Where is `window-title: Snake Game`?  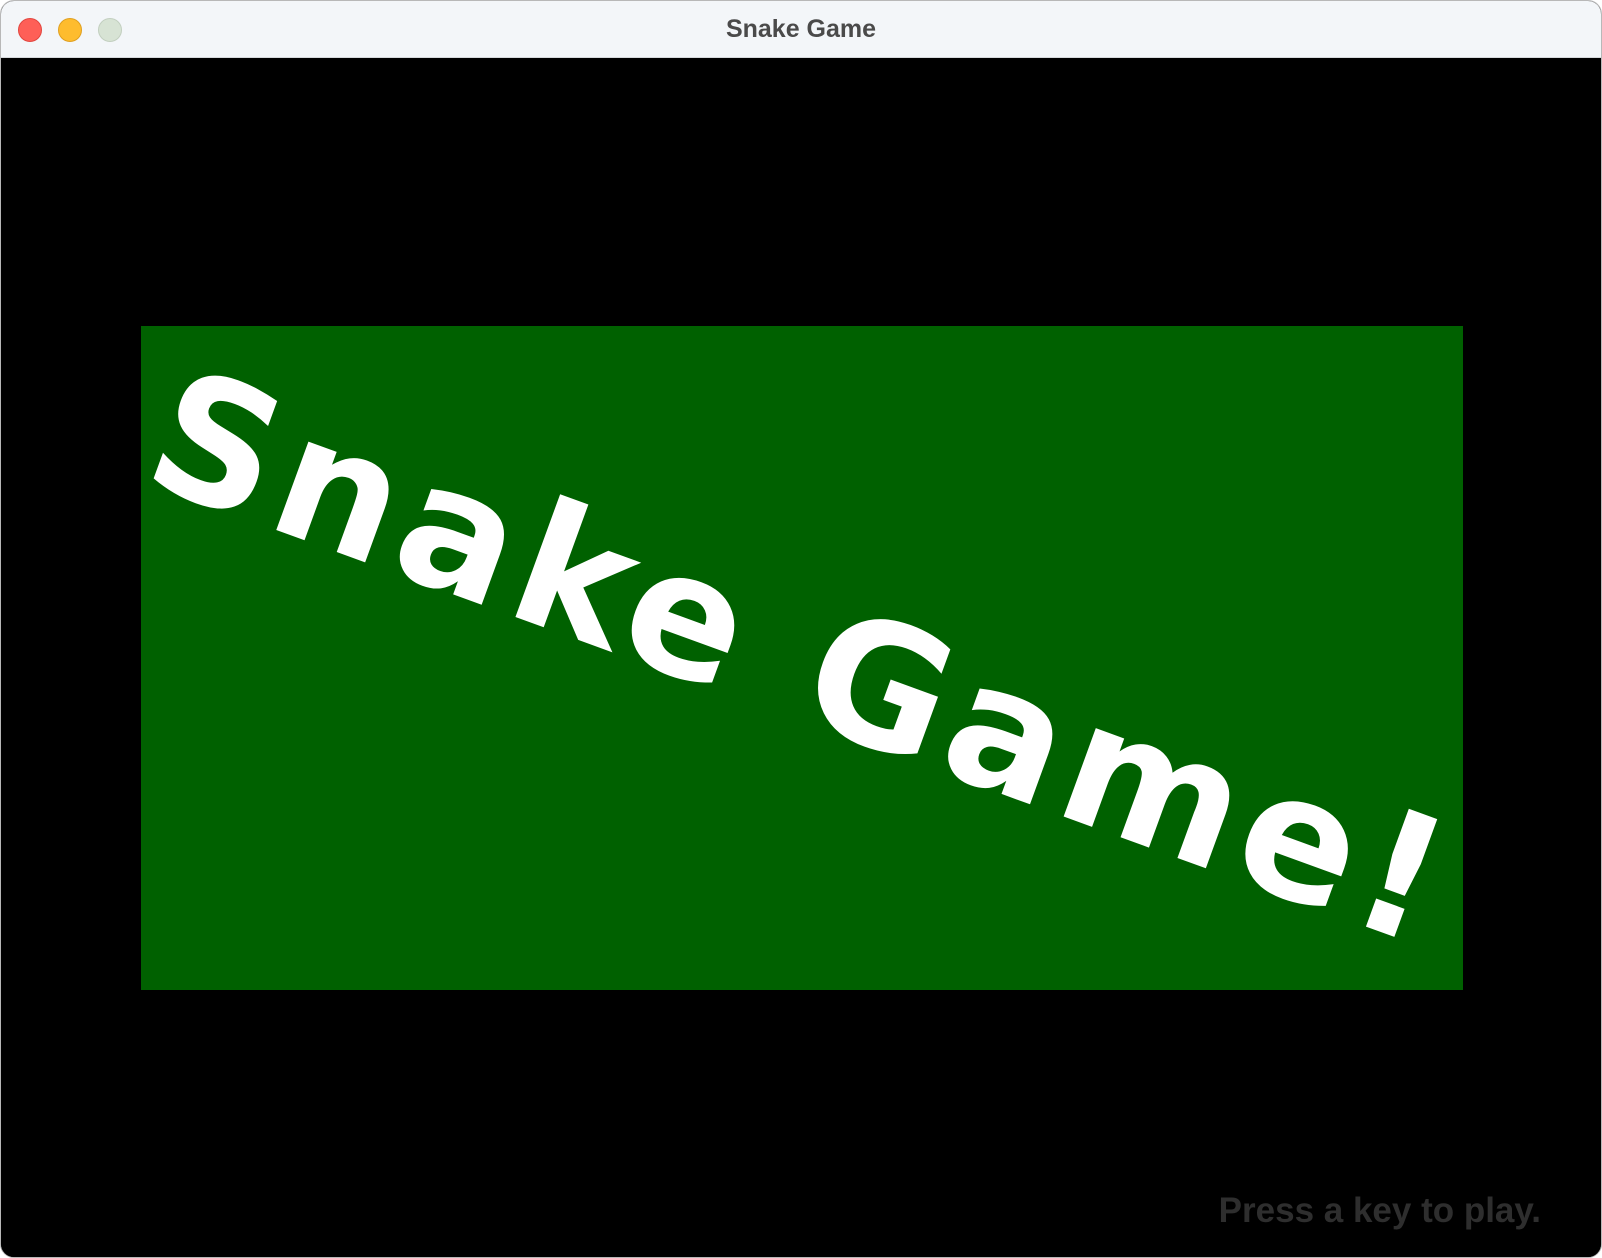
window-title: Snake Game is located at coordinates (801, 29).